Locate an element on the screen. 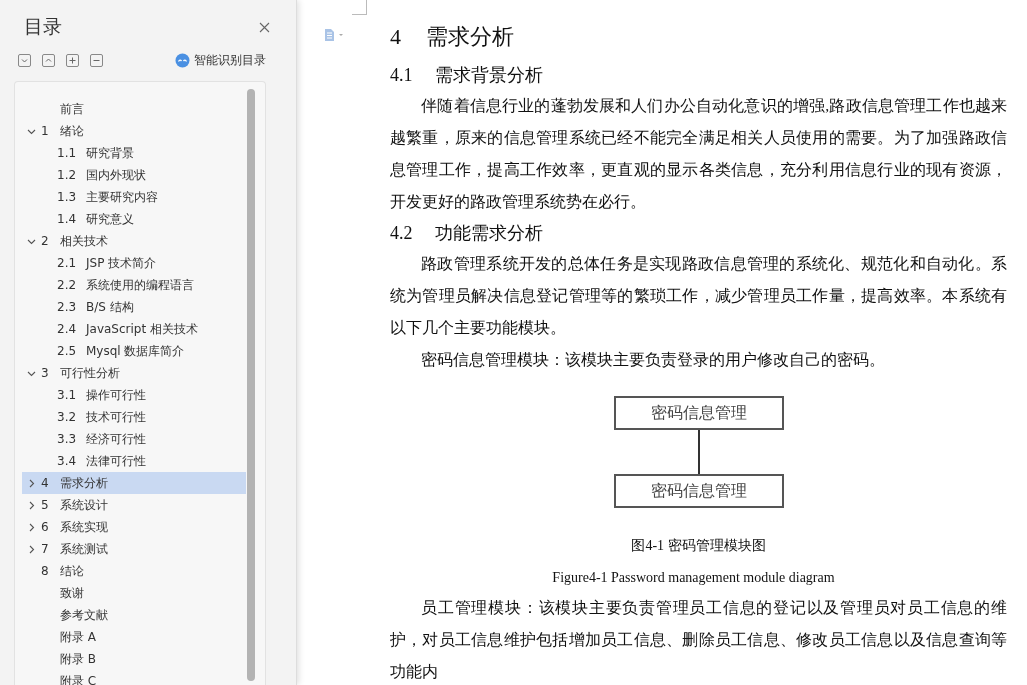 The width and height of the screenshot is (1027, 685). toc-item: 7 系统测试 is located at coordinates (134, 549).